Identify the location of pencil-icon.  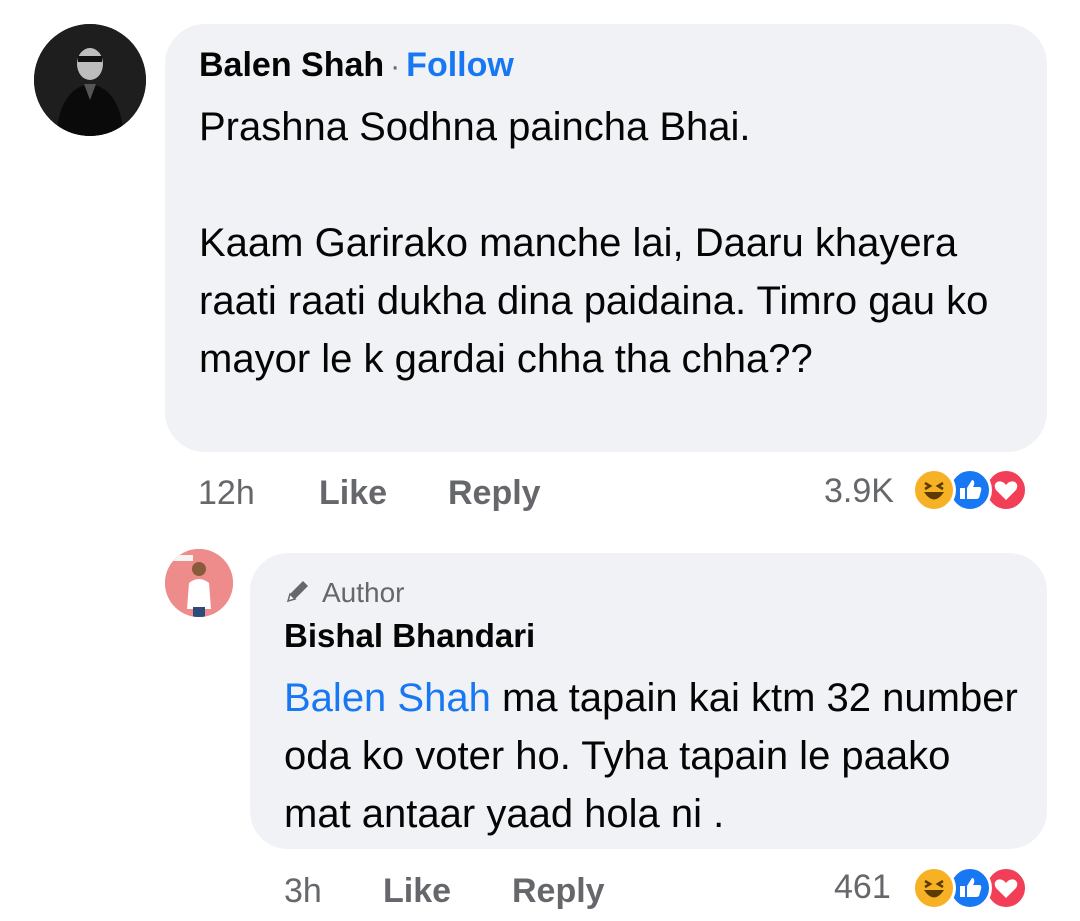
(297, 592).